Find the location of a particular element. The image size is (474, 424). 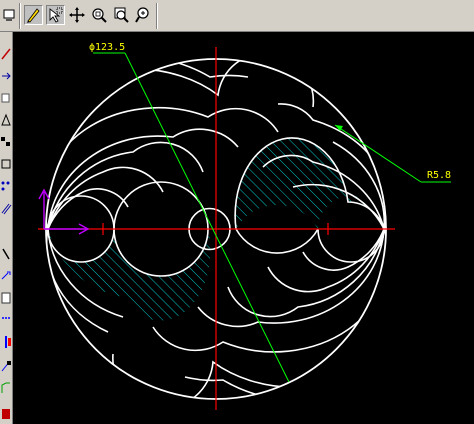

chamfer-tool-icon is located at coordinates (6, 387).